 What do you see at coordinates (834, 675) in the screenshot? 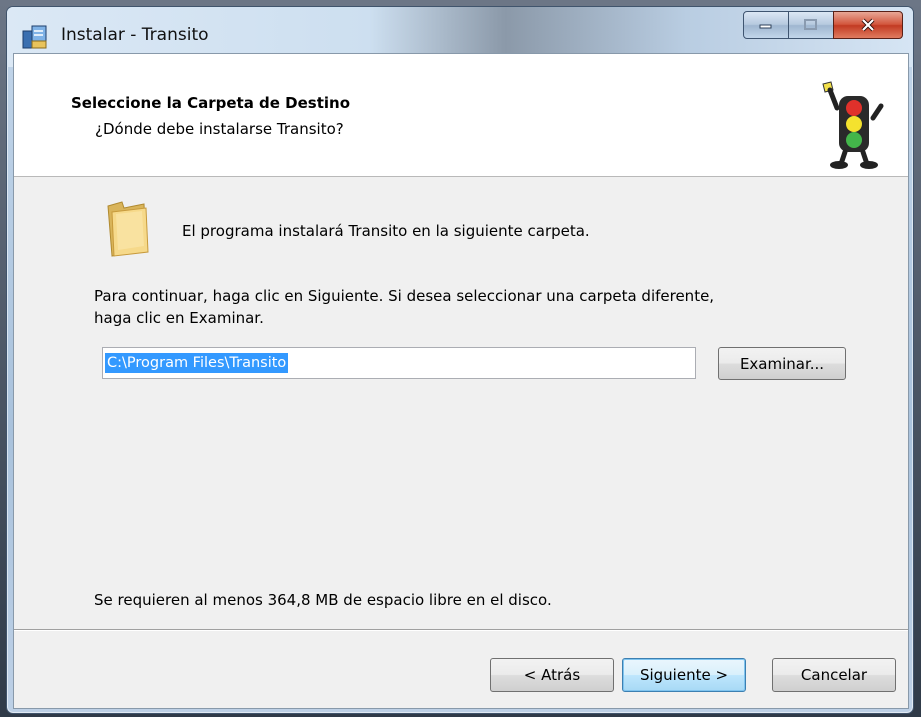
I see `cancel-button: Cancelar` at bounding box center [834, 675].